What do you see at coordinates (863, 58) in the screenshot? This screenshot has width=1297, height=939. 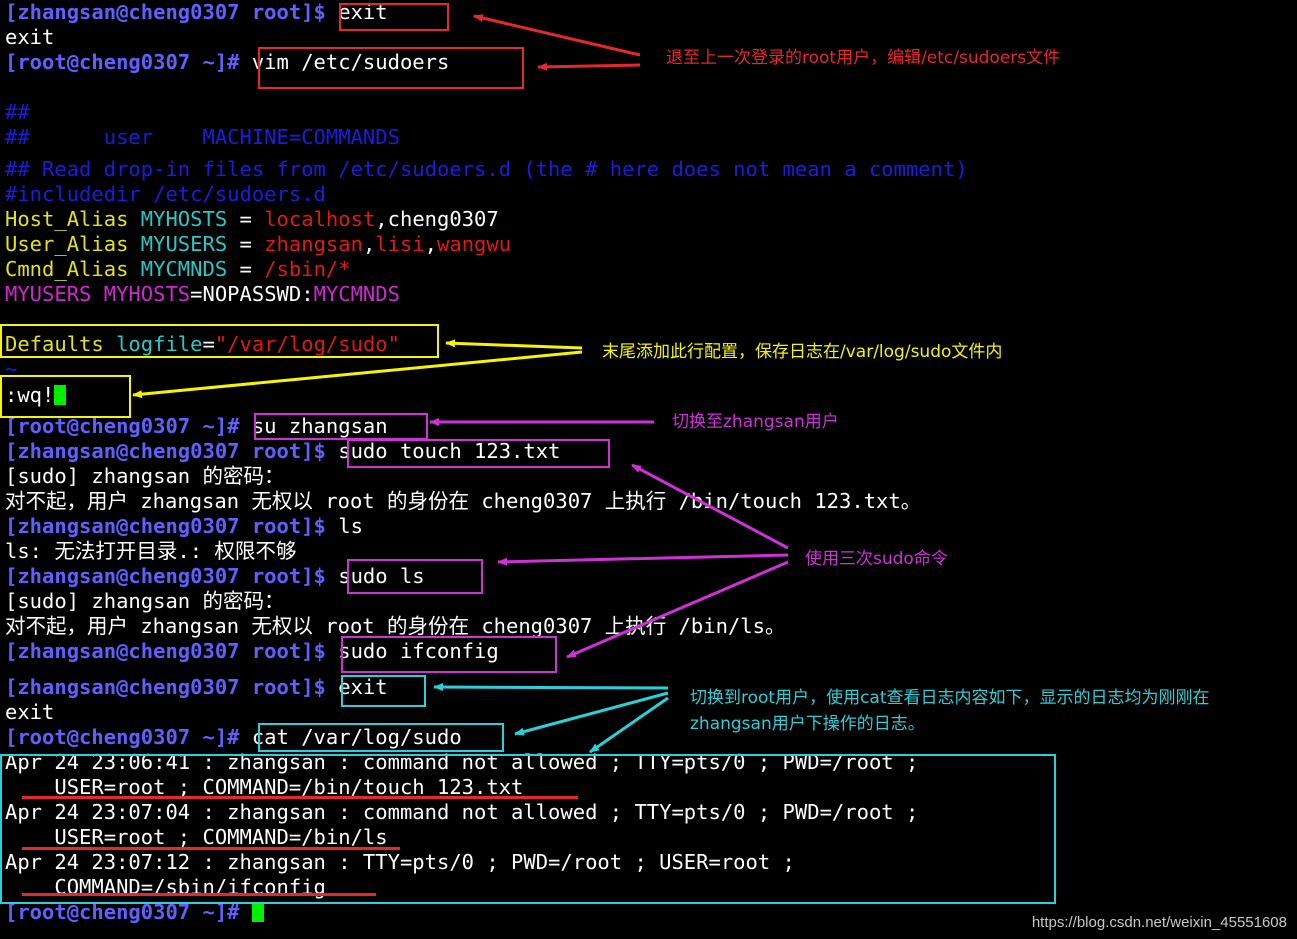 I see `annotation-edit-sudoers: 退至上一次登录的root用户，编辑/etc/sudoers文件` at bounding box center [863, 58].